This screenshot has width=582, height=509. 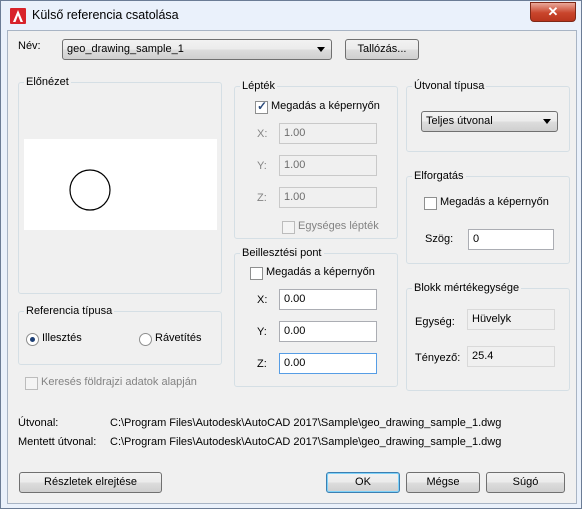 What do you see at coordinates (328, 363) in the screenshot?
I see `insertion-z-input: 0.00` at bounding box center [328, 363].